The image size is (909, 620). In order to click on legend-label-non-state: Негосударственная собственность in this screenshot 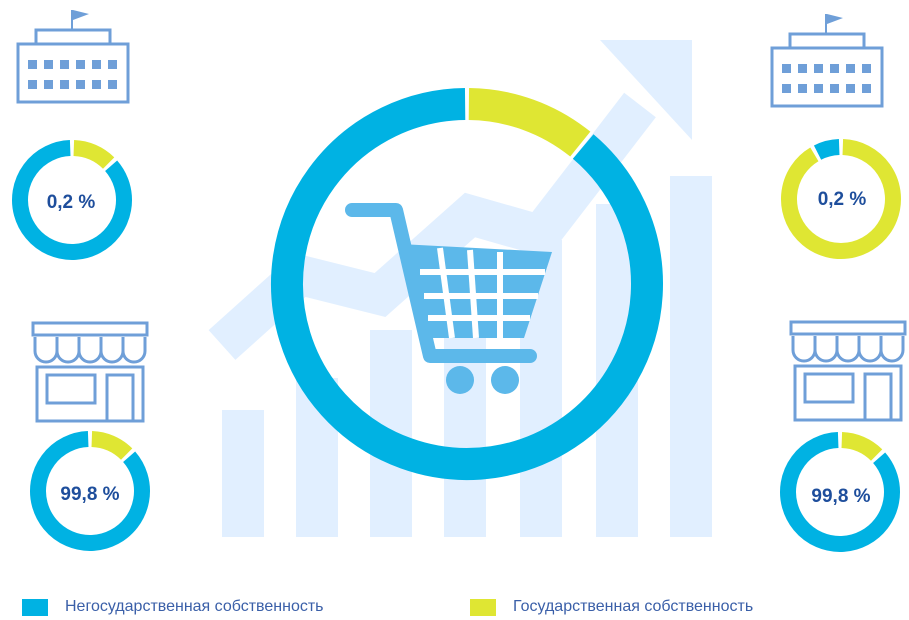, I will do `click(194, 606)`.